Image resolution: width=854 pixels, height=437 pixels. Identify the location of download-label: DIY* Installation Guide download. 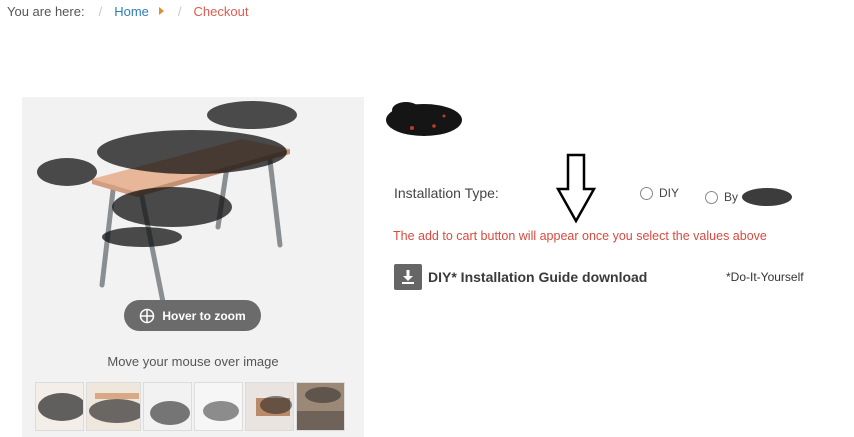
(537, 277).